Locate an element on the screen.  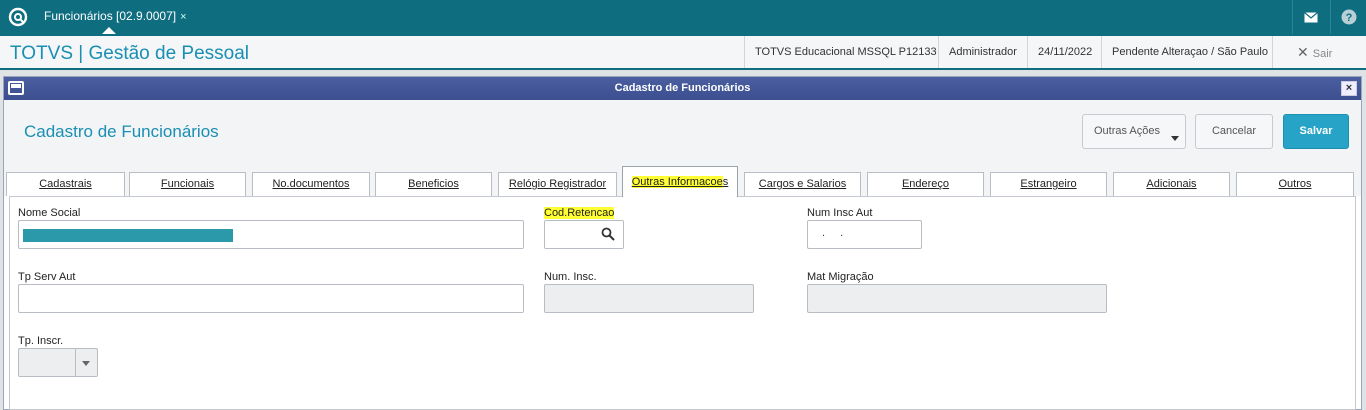
tab-outras-informacoes: Outras Informacoes is located at coordinates (680, 181).